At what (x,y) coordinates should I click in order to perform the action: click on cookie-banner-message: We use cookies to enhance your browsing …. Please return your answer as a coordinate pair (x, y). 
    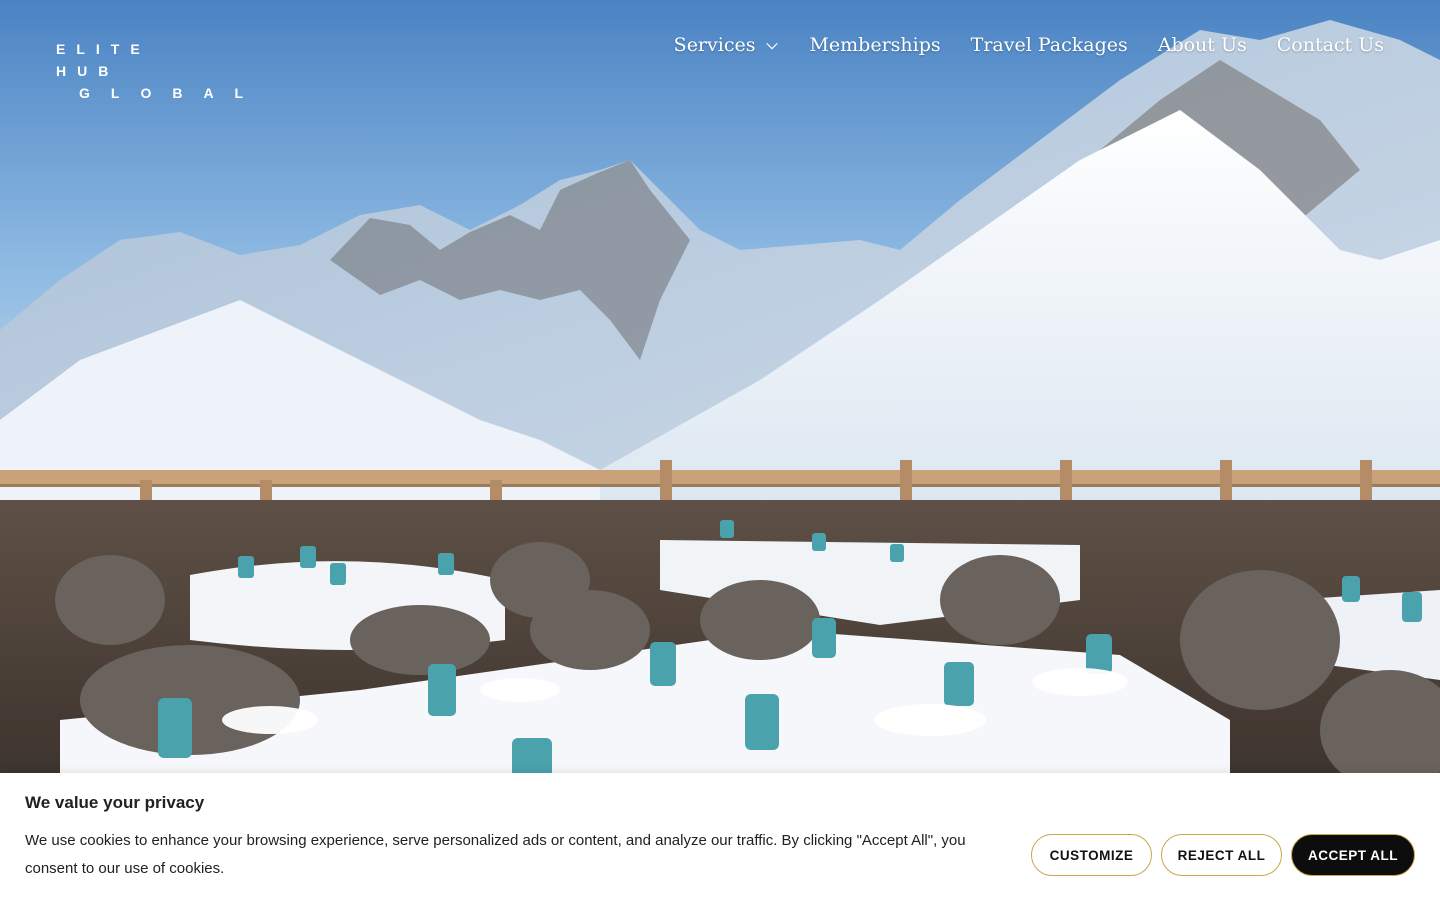
    Looking at the image, I should click on (495, 854).